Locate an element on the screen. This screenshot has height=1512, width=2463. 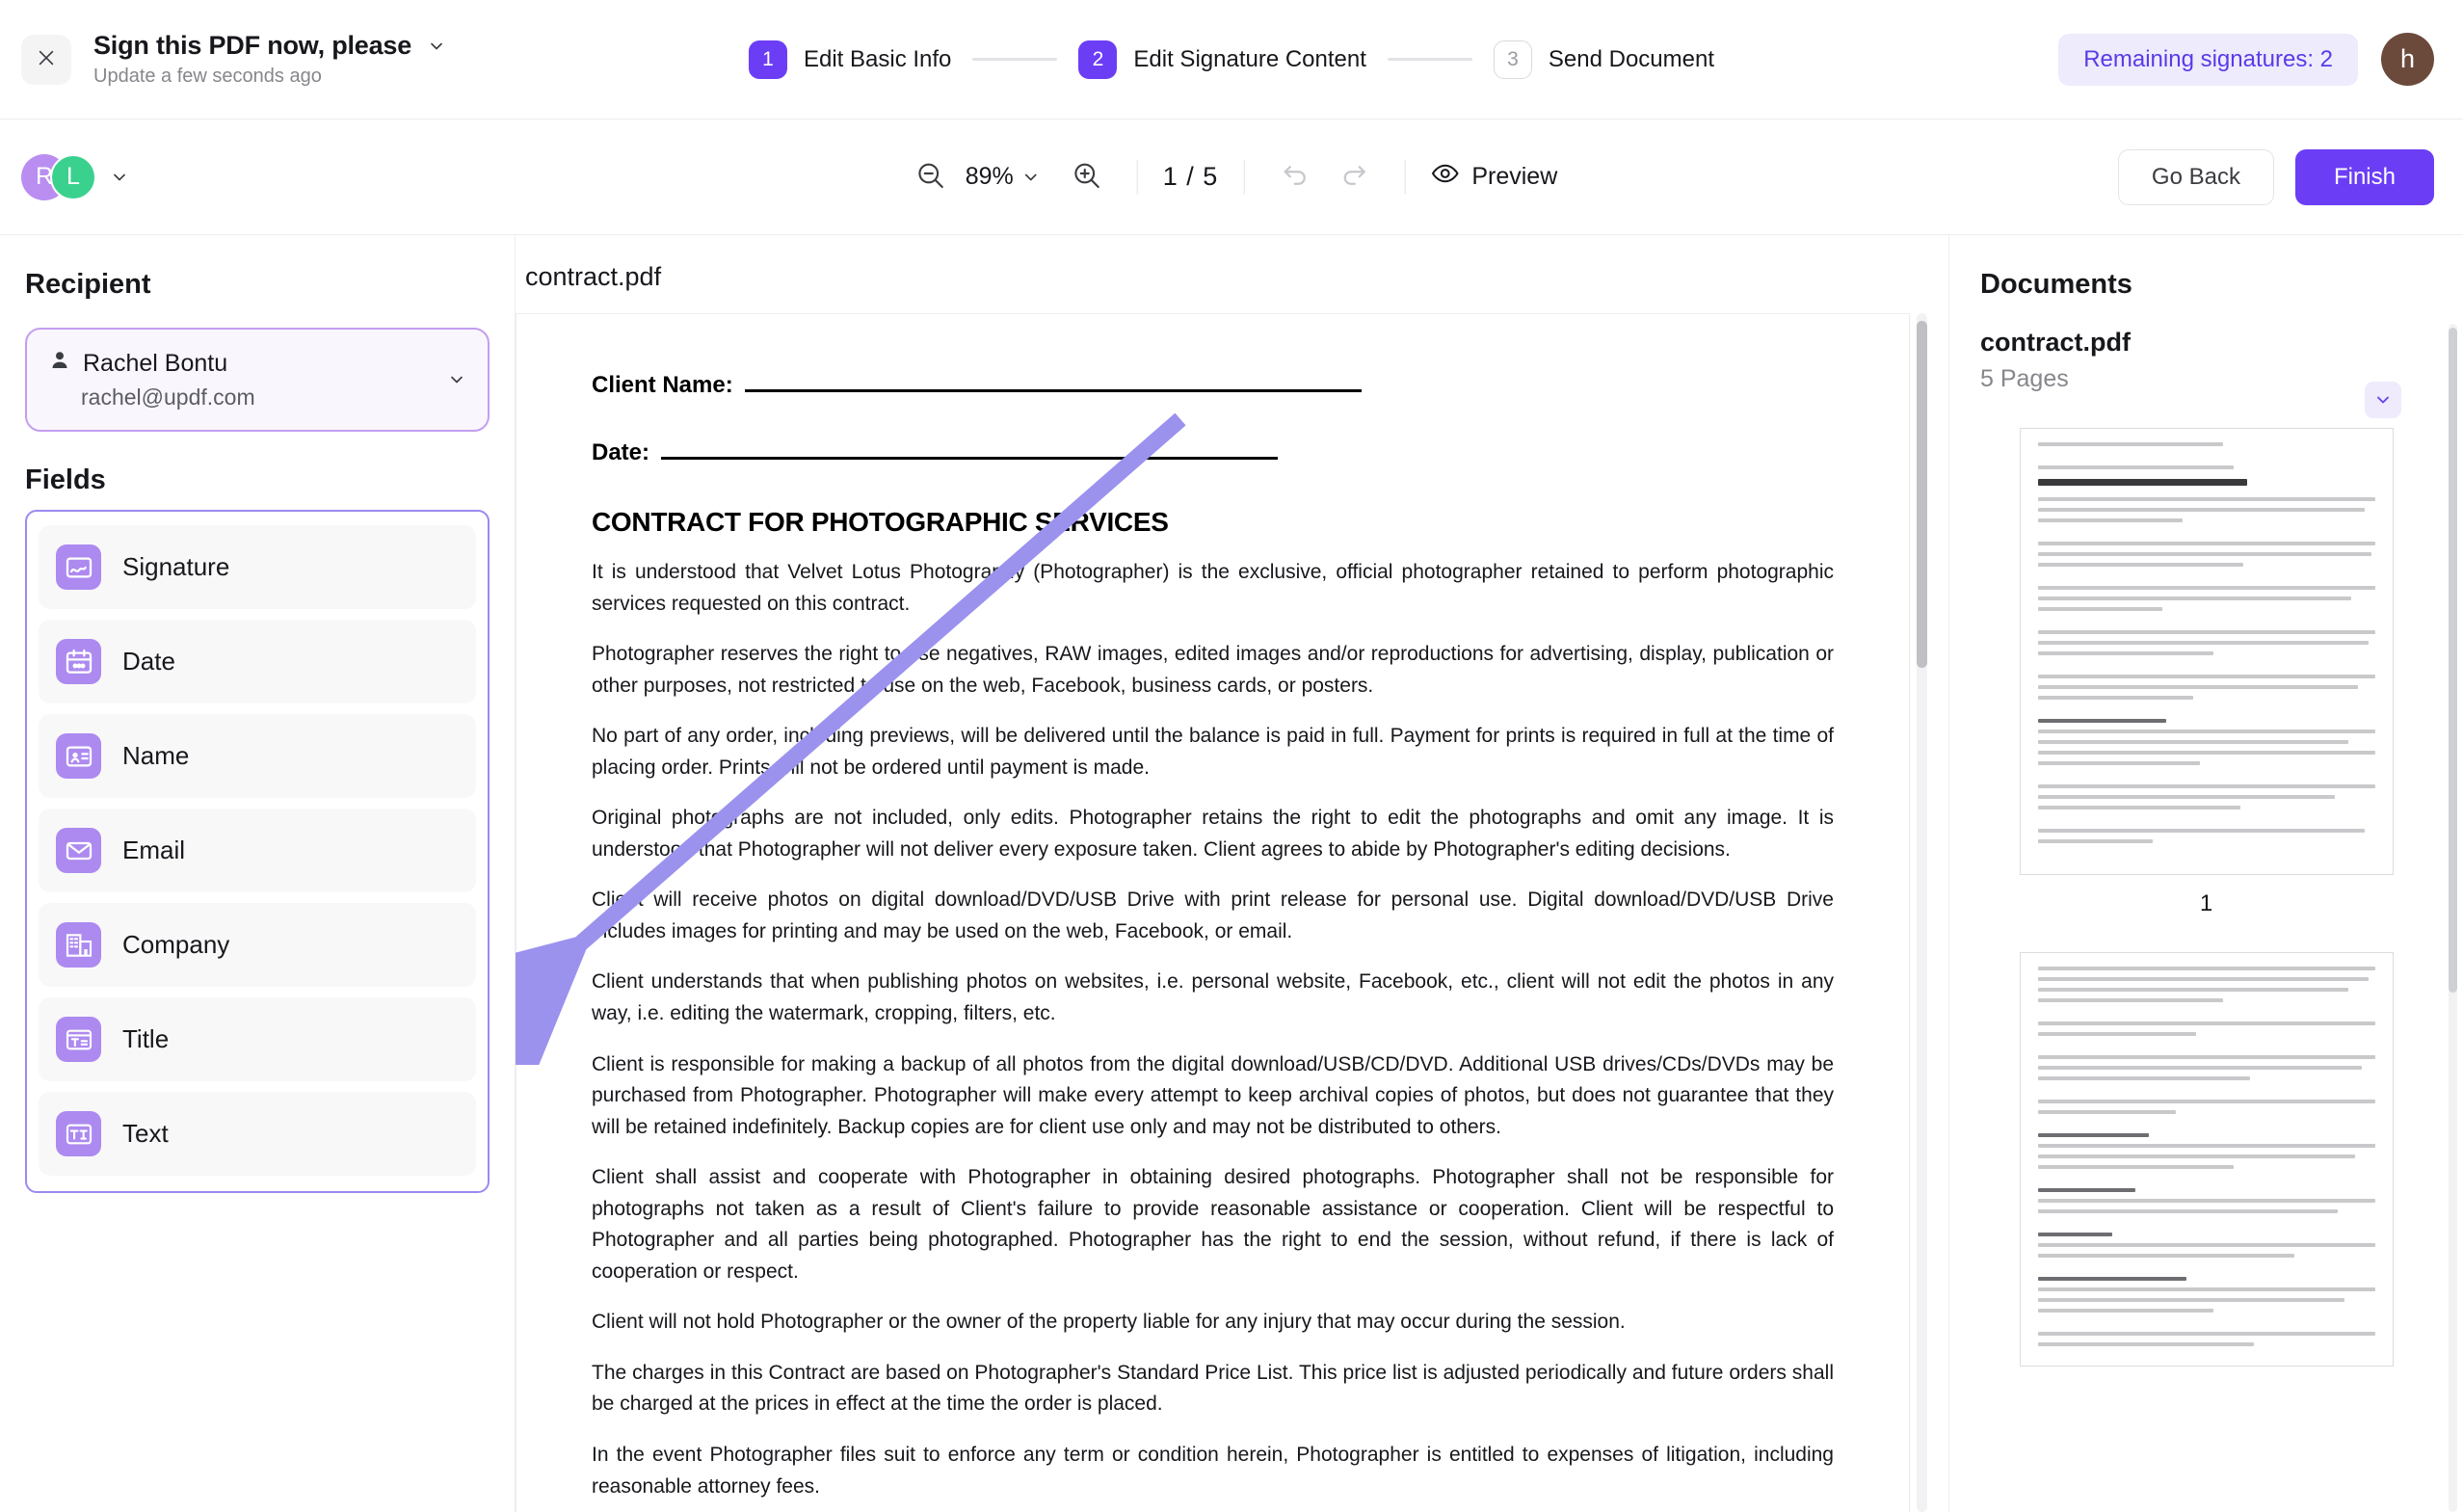
redo-button is located at coordinates (1354, 177).